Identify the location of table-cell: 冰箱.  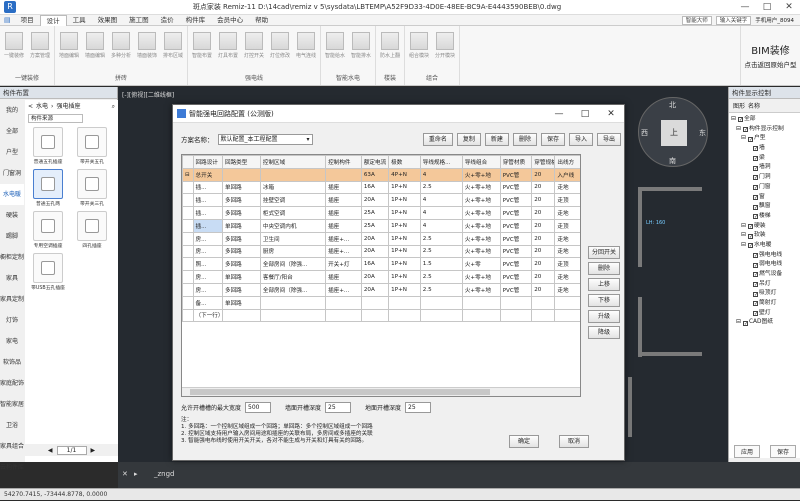
(293, 187).